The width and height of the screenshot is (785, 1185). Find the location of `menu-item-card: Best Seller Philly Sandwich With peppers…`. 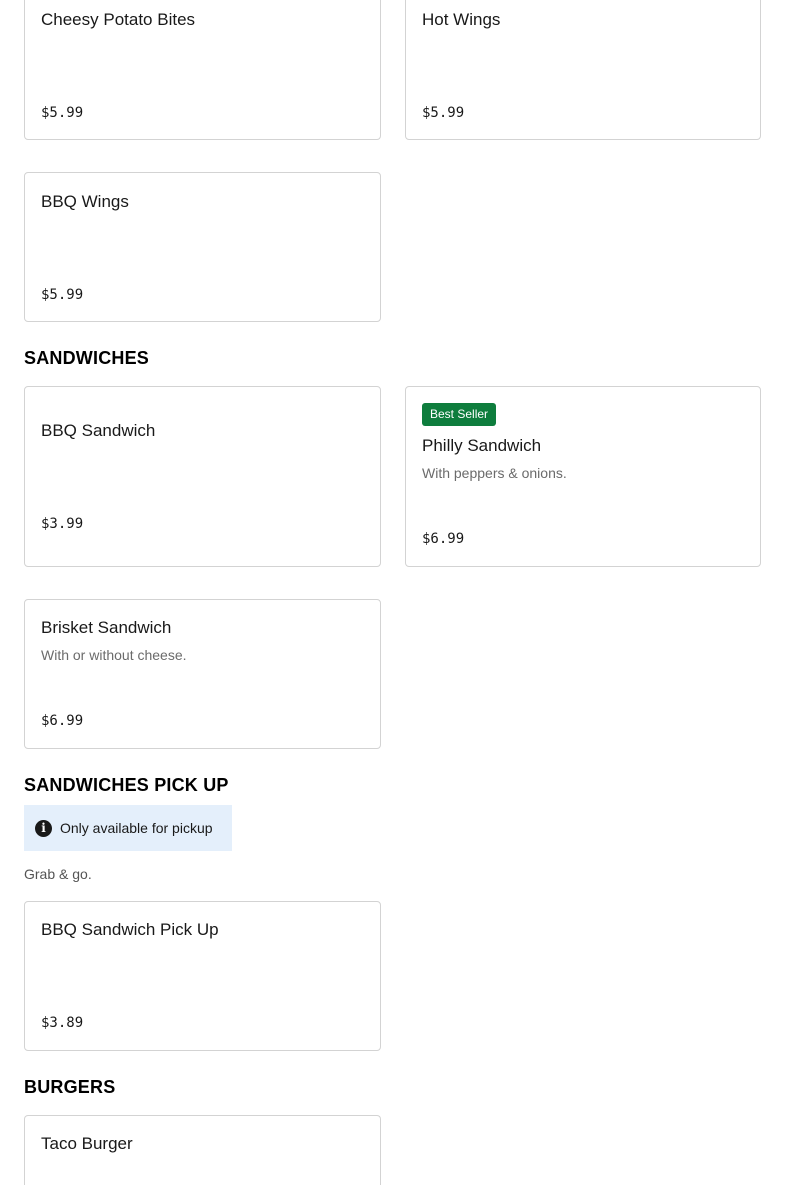

menu-item-card: Best Seller Philly Sandwich With peppers… is located at coordinates (583, 476).